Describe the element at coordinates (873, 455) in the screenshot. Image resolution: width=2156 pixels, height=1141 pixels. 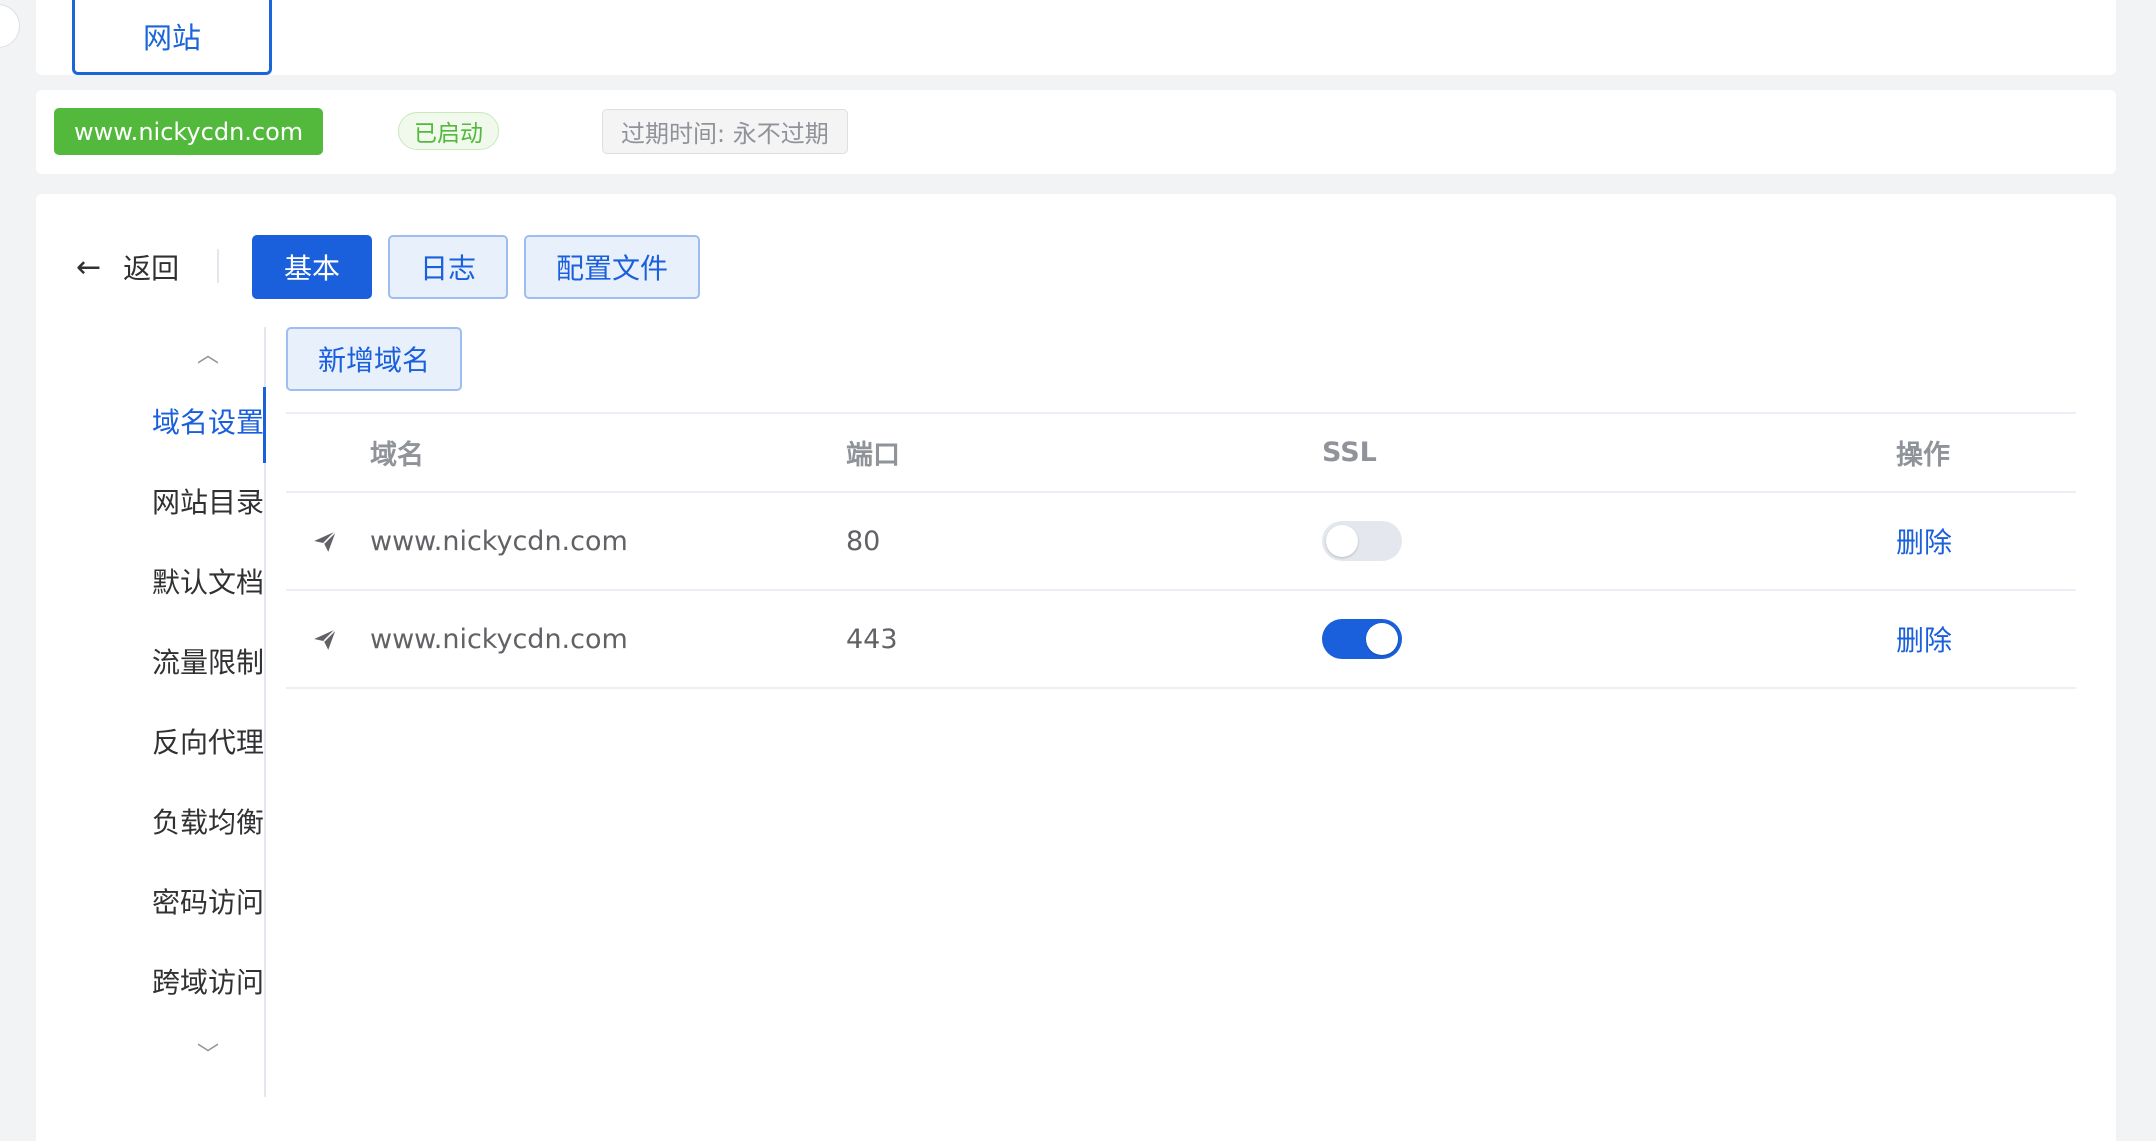
I see `column-header-port: 端口` at that location.